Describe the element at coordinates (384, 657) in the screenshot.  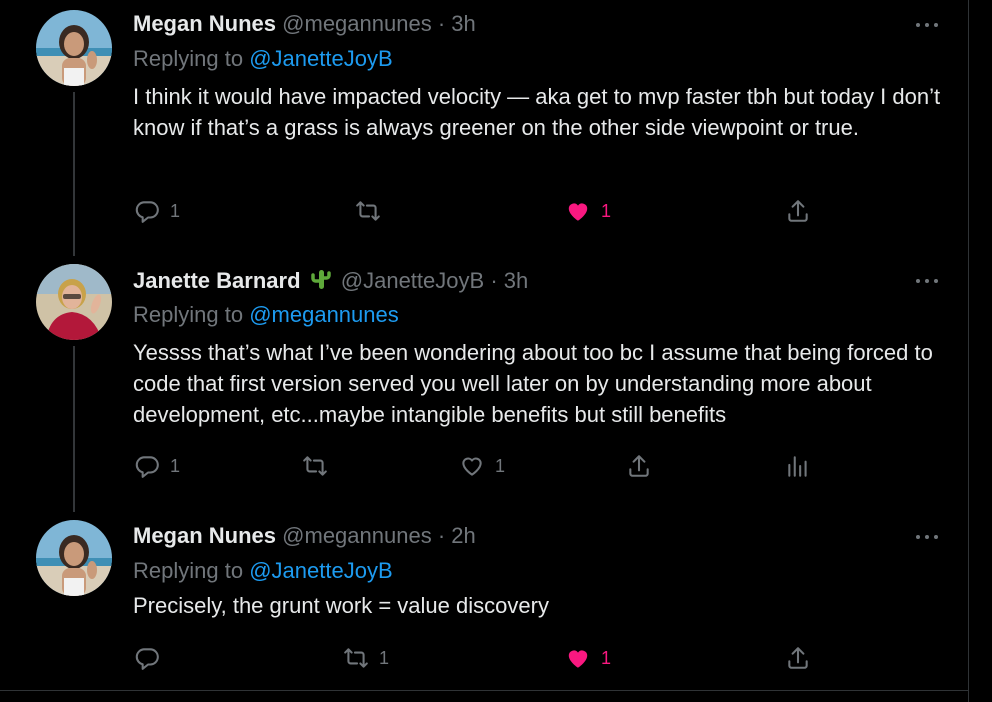
I see `retweet-count: 1` at that location.